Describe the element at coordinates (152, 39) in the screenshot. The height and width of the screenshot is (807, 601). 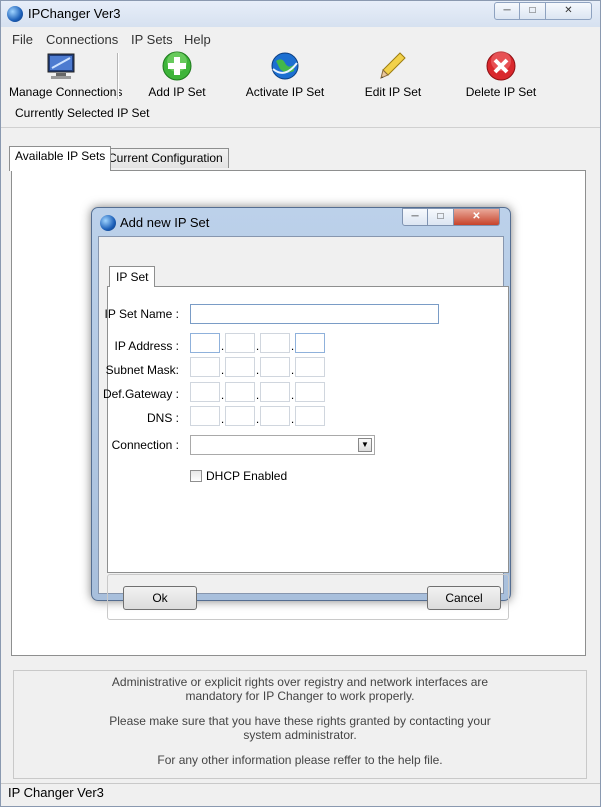
I see `menu-ip-sets: IP Sets` at that location.